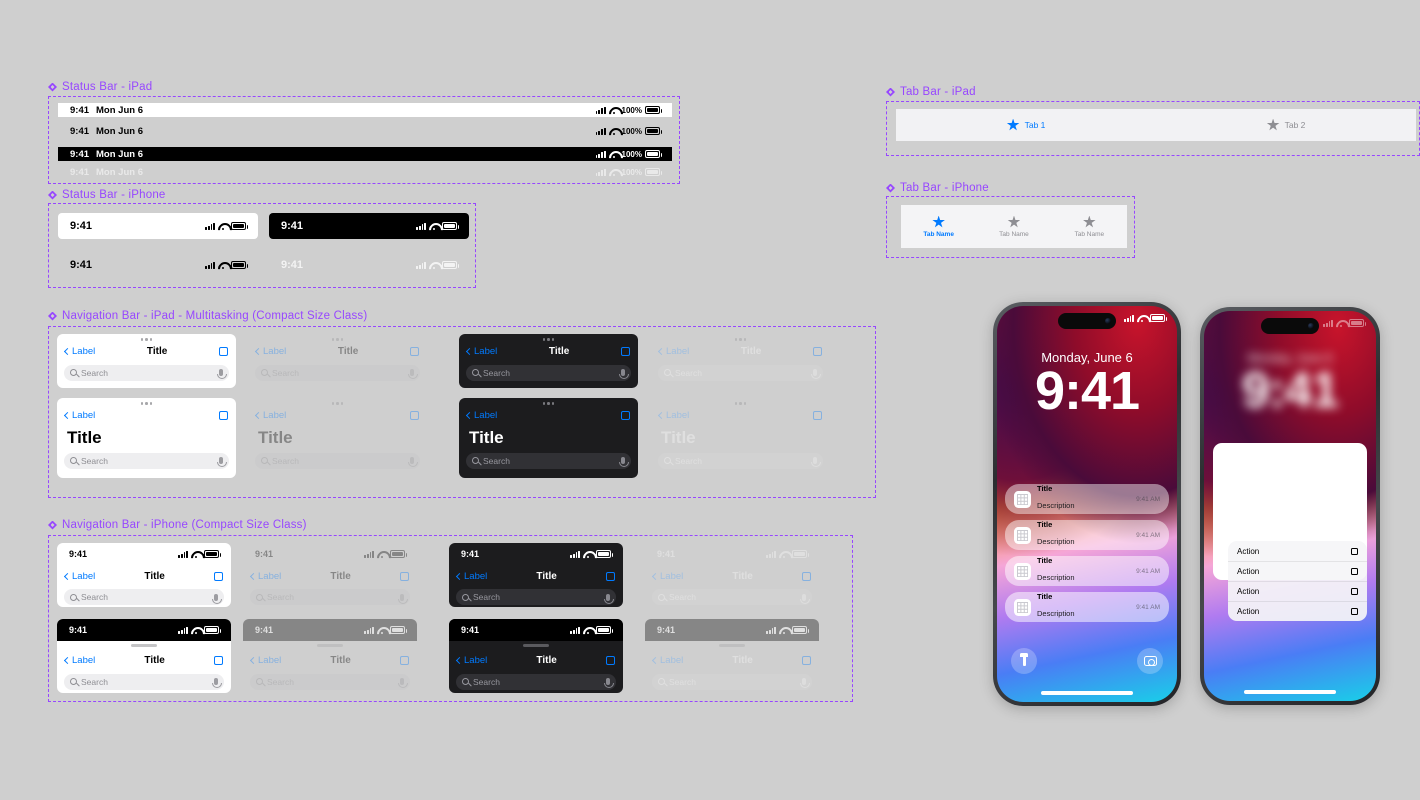 This screenshot has height=800, width=1420. Describe the element at coordinates (107, 195) in the screenshot. I see `section-label-status-bar-iphone: Status Bar - iPhone` at that location.